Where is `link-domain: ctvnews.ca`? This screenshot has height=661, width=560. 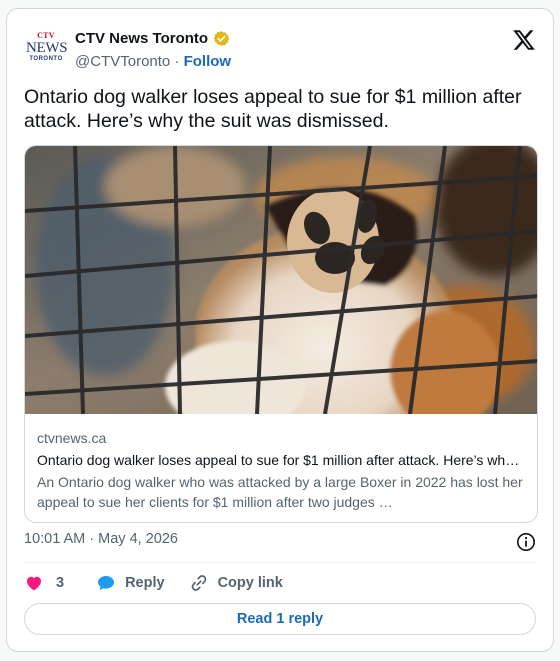
link-domain: ctvnews.ca is located at coordinates (72, 438).